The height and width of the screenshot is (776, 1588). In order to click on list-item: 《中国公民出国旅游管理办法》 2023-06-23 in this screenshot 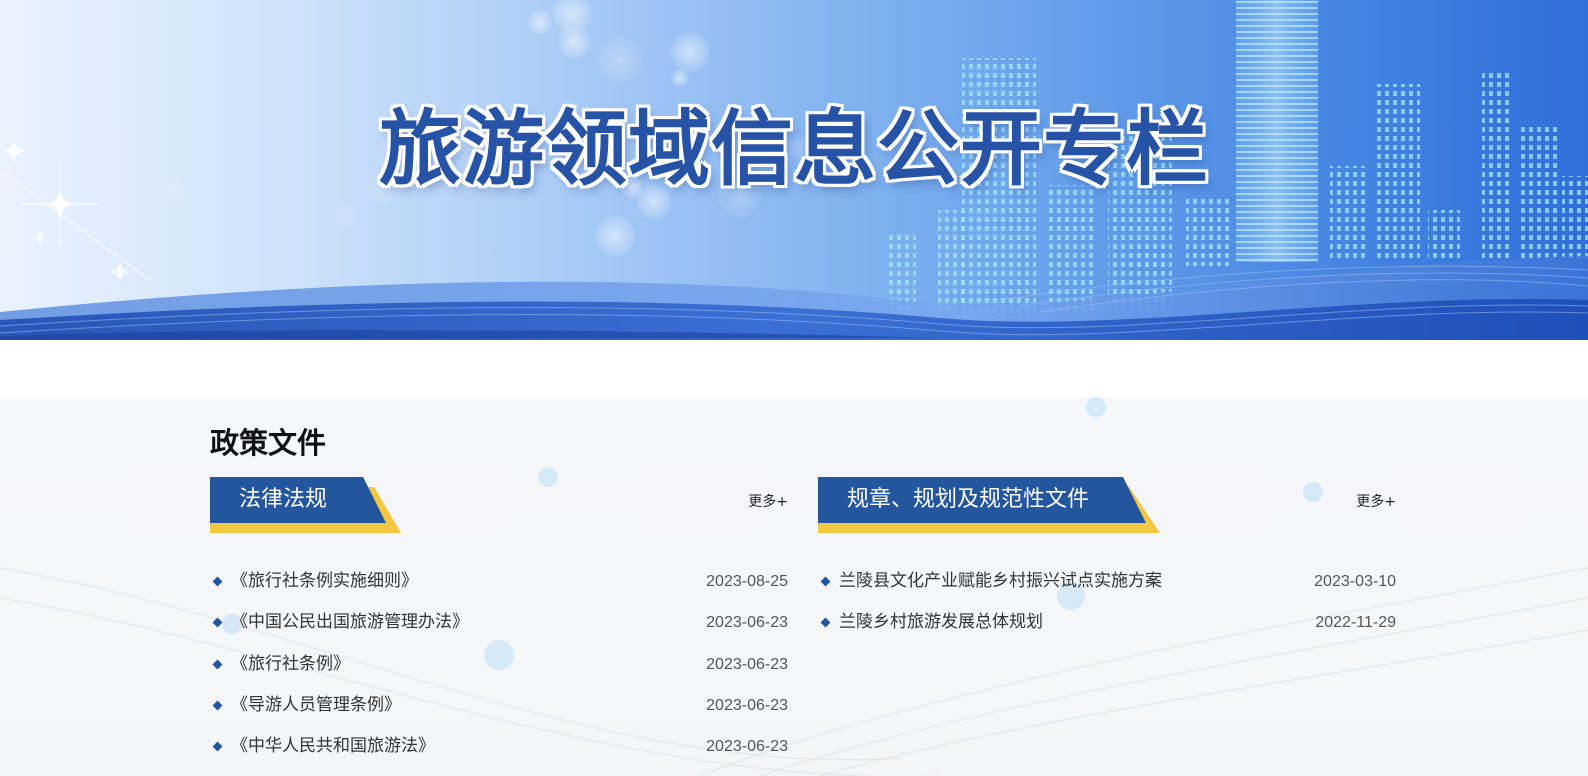, I will do `click(499, 622)`.